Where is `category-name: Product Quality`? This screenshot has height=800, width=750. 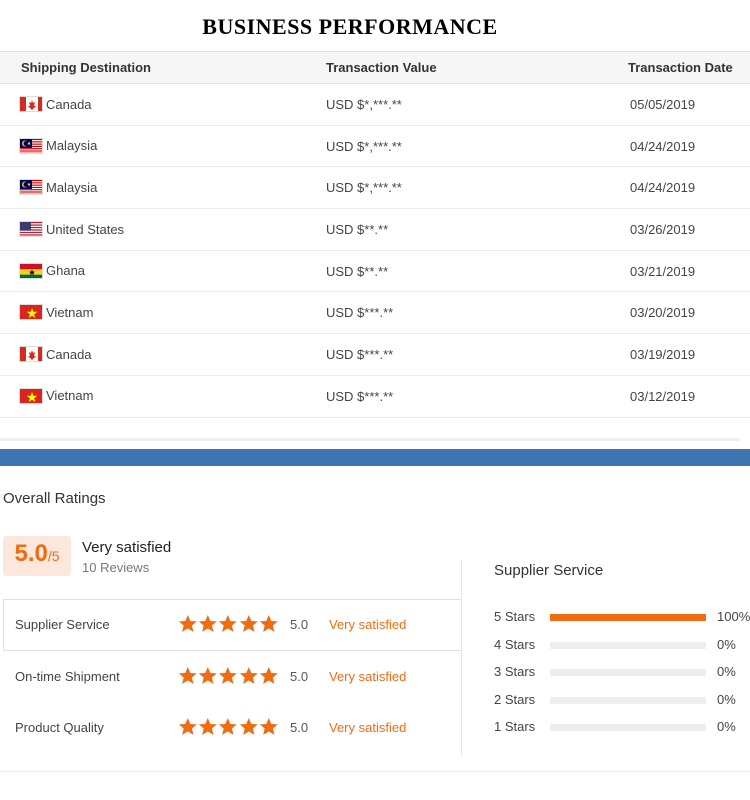
category-name: Product Quality is located at coordinates (59, 727).